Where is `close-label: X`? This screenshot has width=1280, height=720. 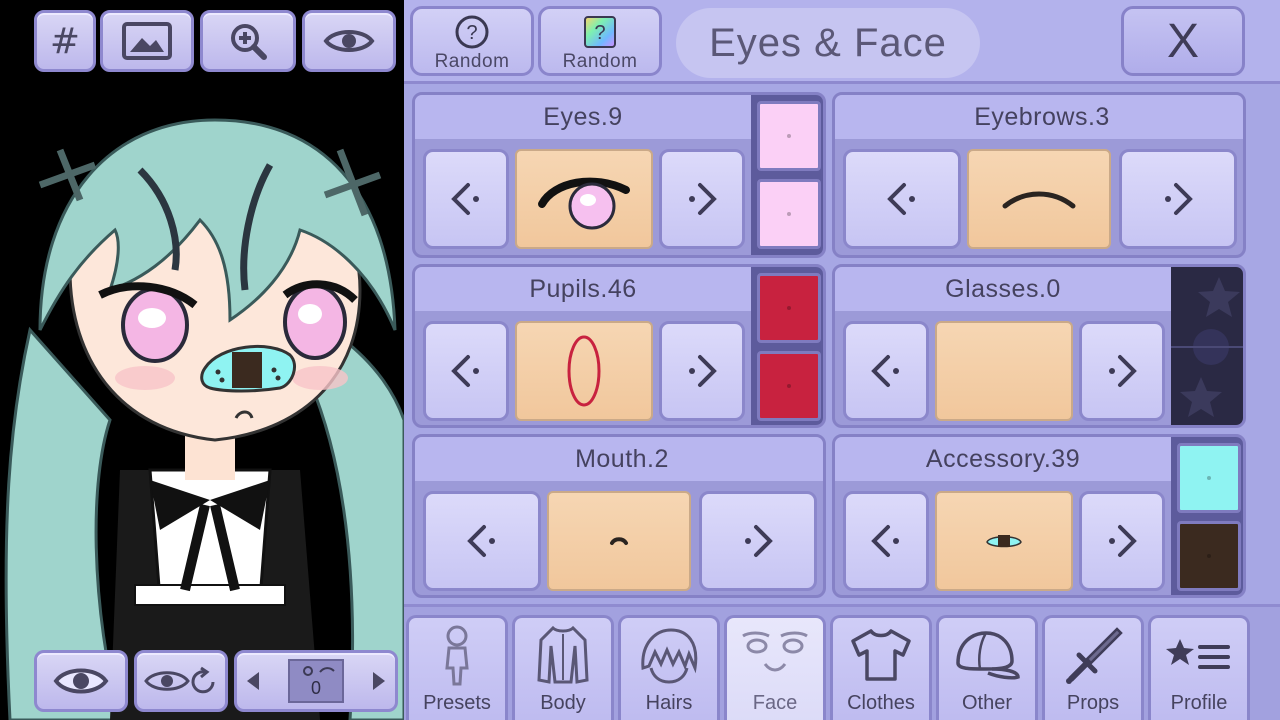
close-label: X is located at coordinates (1182, 41).